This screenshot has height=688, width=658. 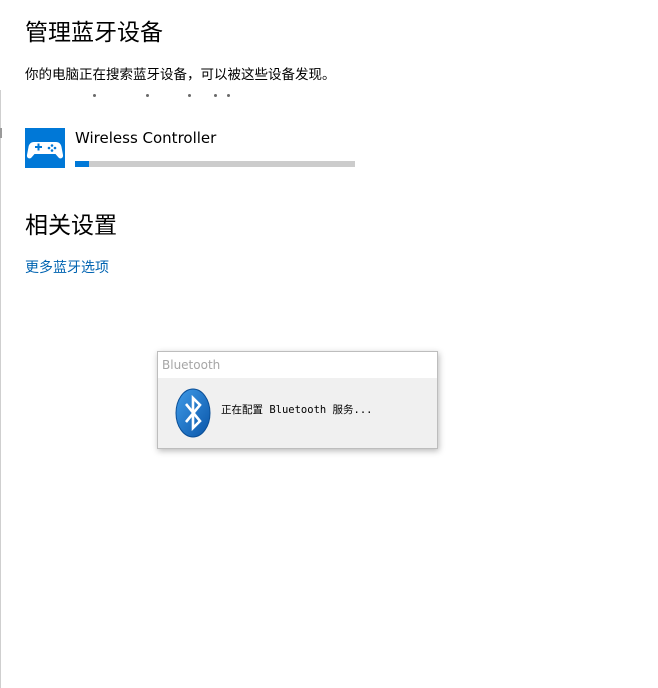 I want to click on connection-progress-bar, so click(x=215, y=164).